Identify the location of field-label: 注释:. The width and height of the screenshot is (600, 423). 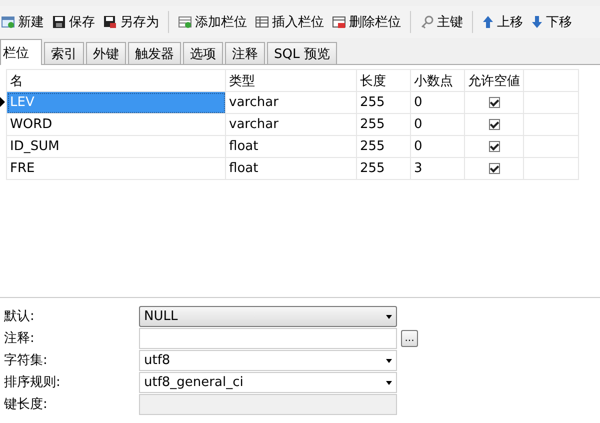
(20, 339).